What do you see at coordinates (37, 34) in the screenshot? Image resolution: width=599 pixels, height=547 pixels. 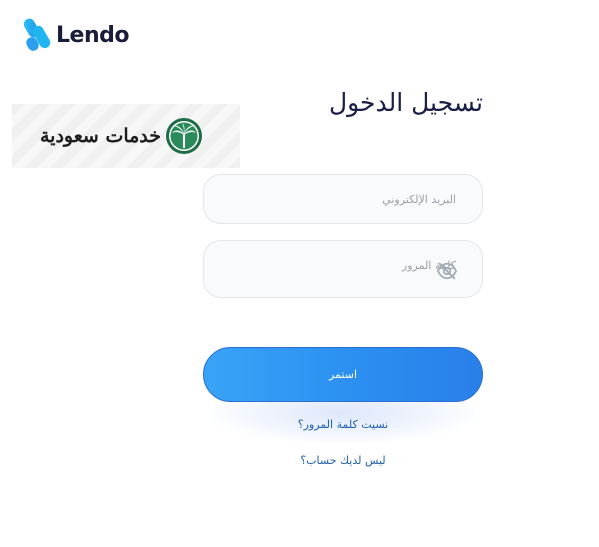 I see `lendo-logo-icon` at bounding box center [37, 34].